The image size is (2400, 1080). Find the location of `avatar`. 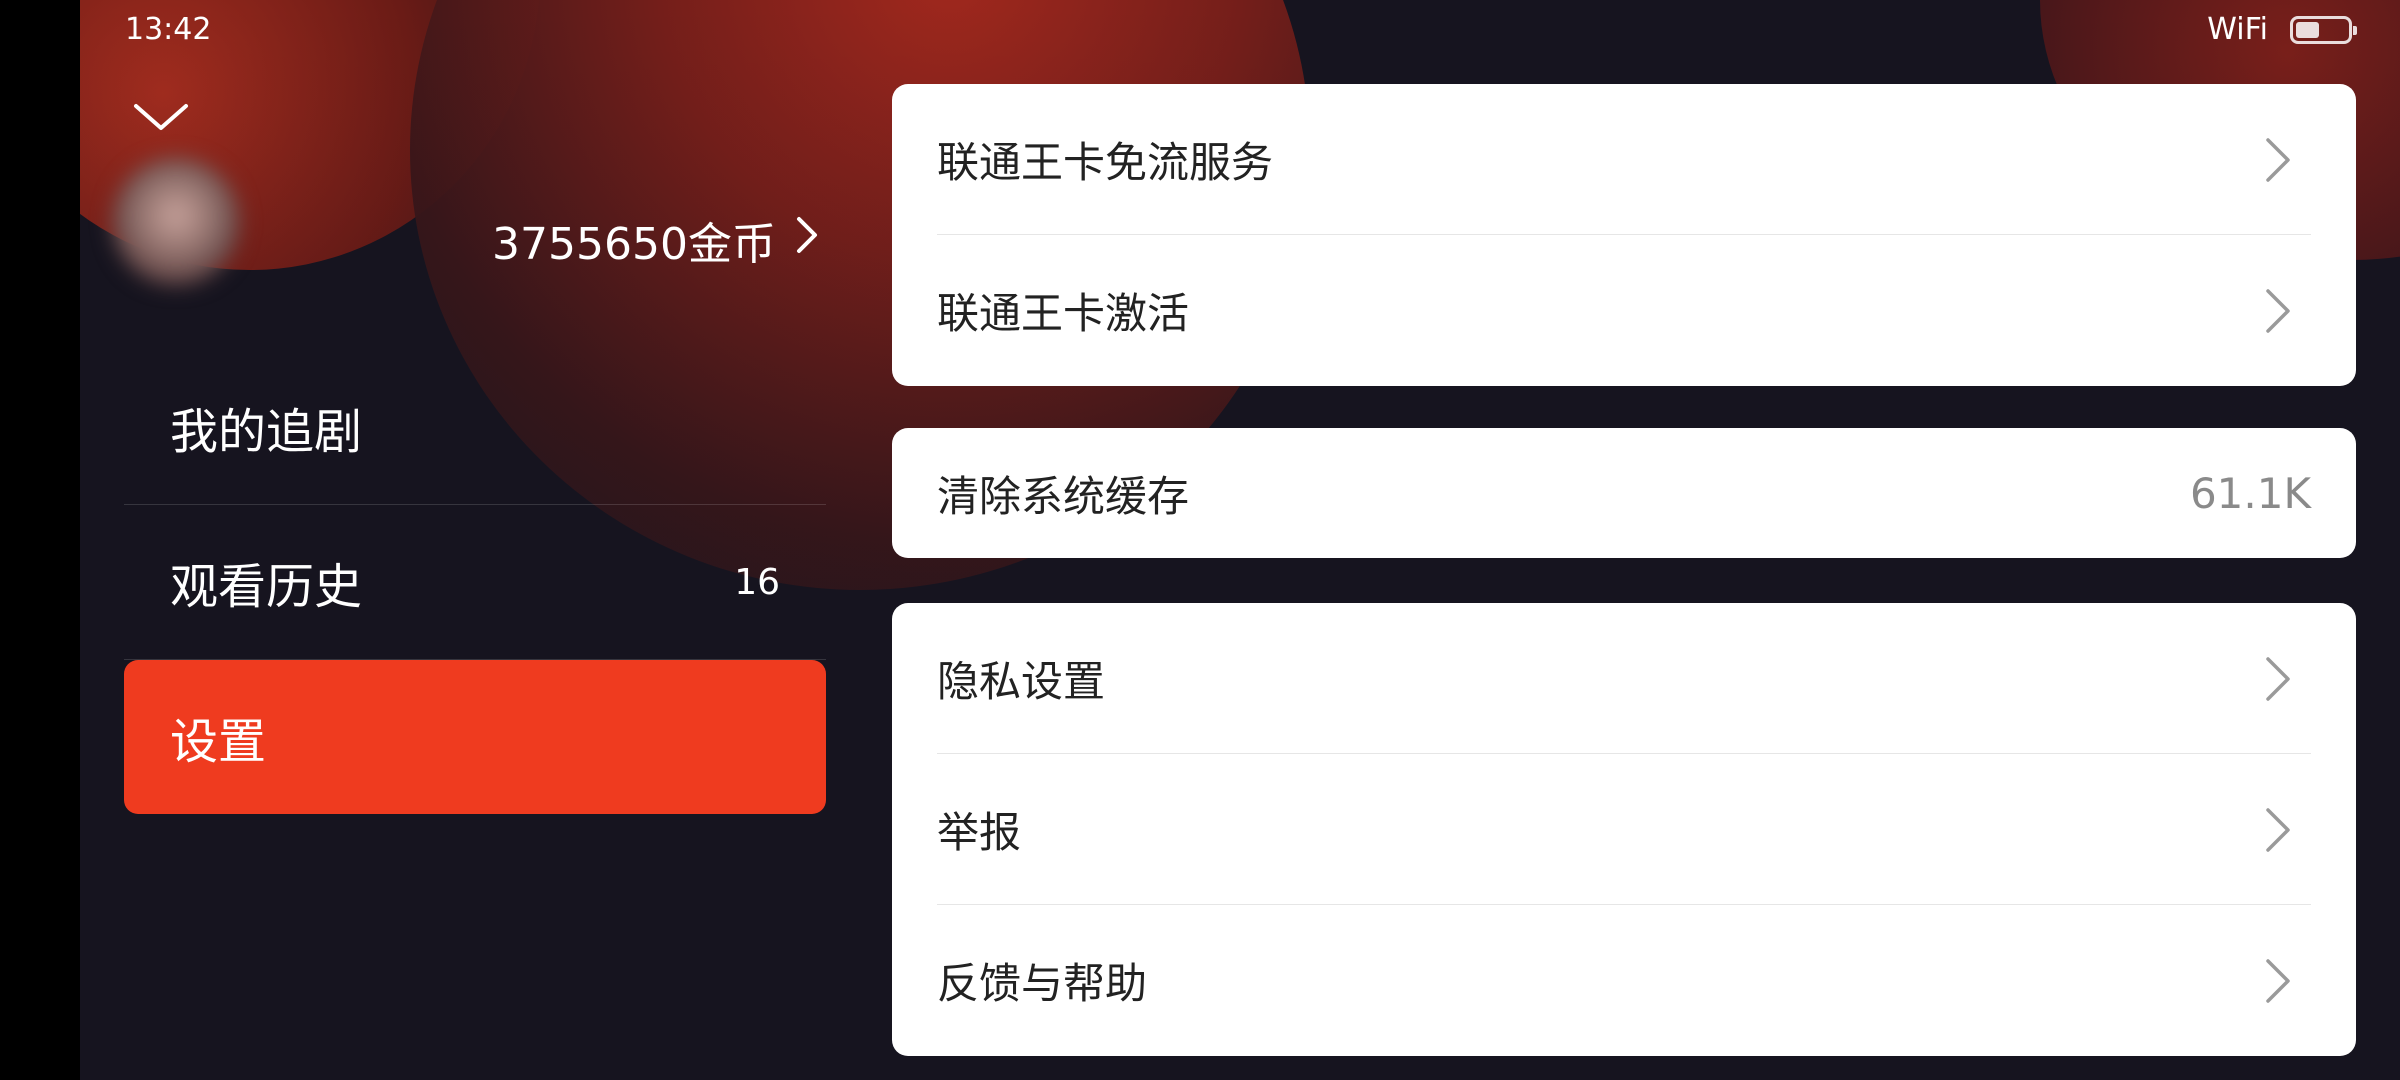

avatar is located at coordinates (176, 222).